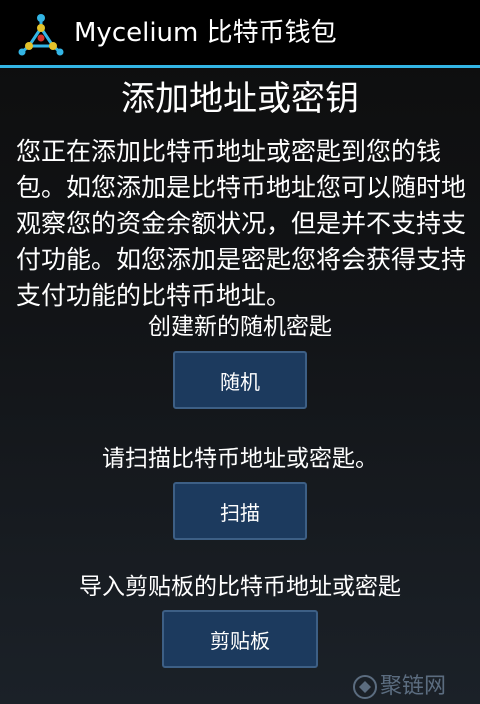 The image size is (480, 704). What do you see at coordinates (240, 99) in the screenshot?
I see `page-title: 添加地址或密钥` at bounding box center [240, 99].